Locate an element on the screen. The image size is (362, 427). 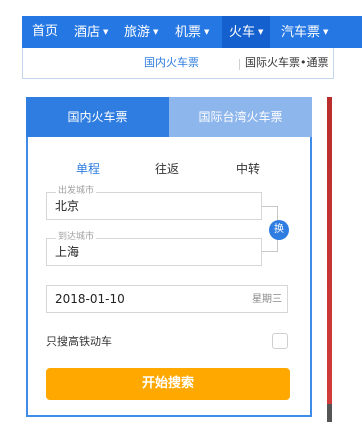
arrival-city-value: 上海 is located at coordinates (67, 252).